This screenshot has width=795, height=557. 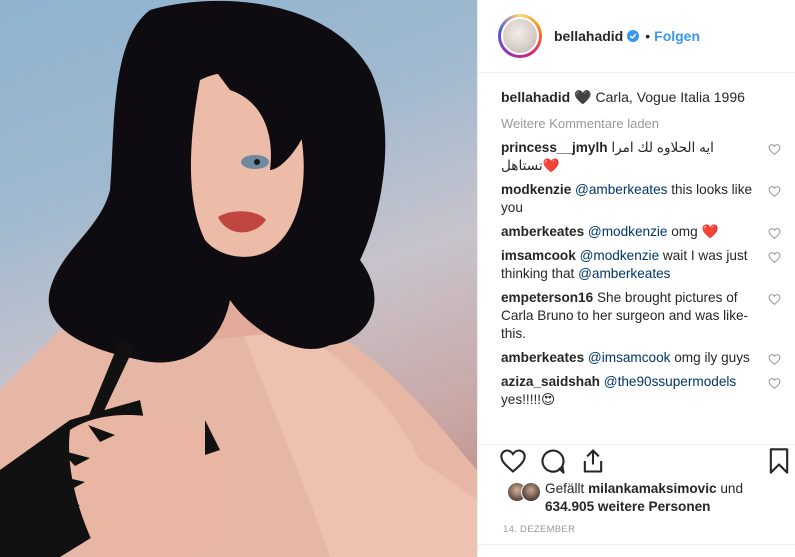 What do you see at coordinates (583, 97) in the screenshot?
I see `caption-emoji: 🖤` at bounding box center [583, 97].